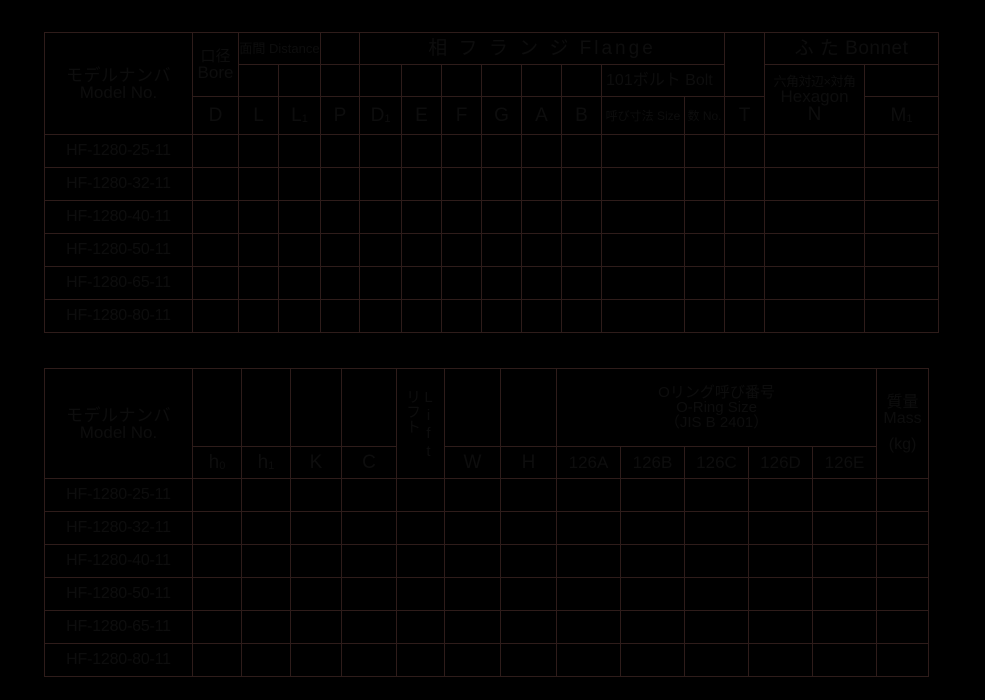 The height and width of the screenshot is (700, 985). What do you see at coordinates (528, 462) in the screenshot?
I see `symbol-h: H` at bounding box center [528, 462].